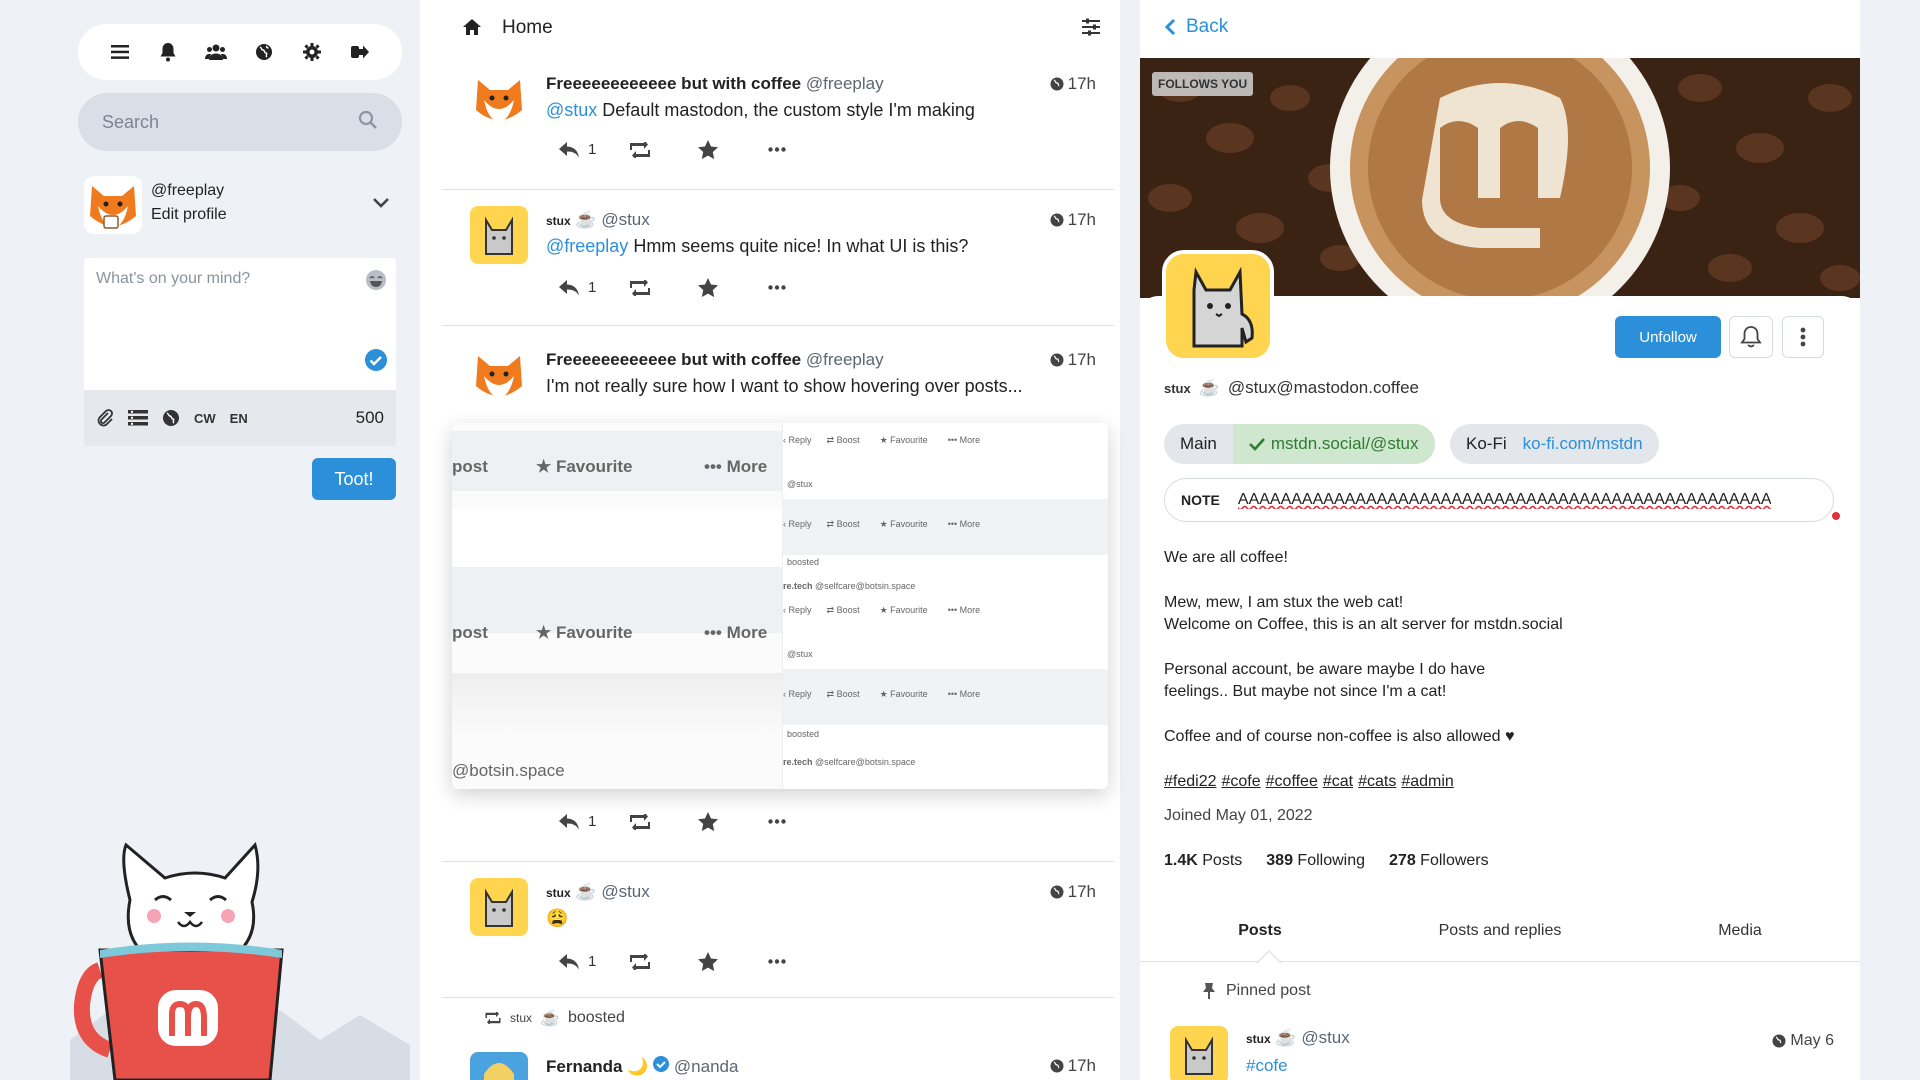  I want to click on unfollow-button: Unfollow, so click(1668, 337).